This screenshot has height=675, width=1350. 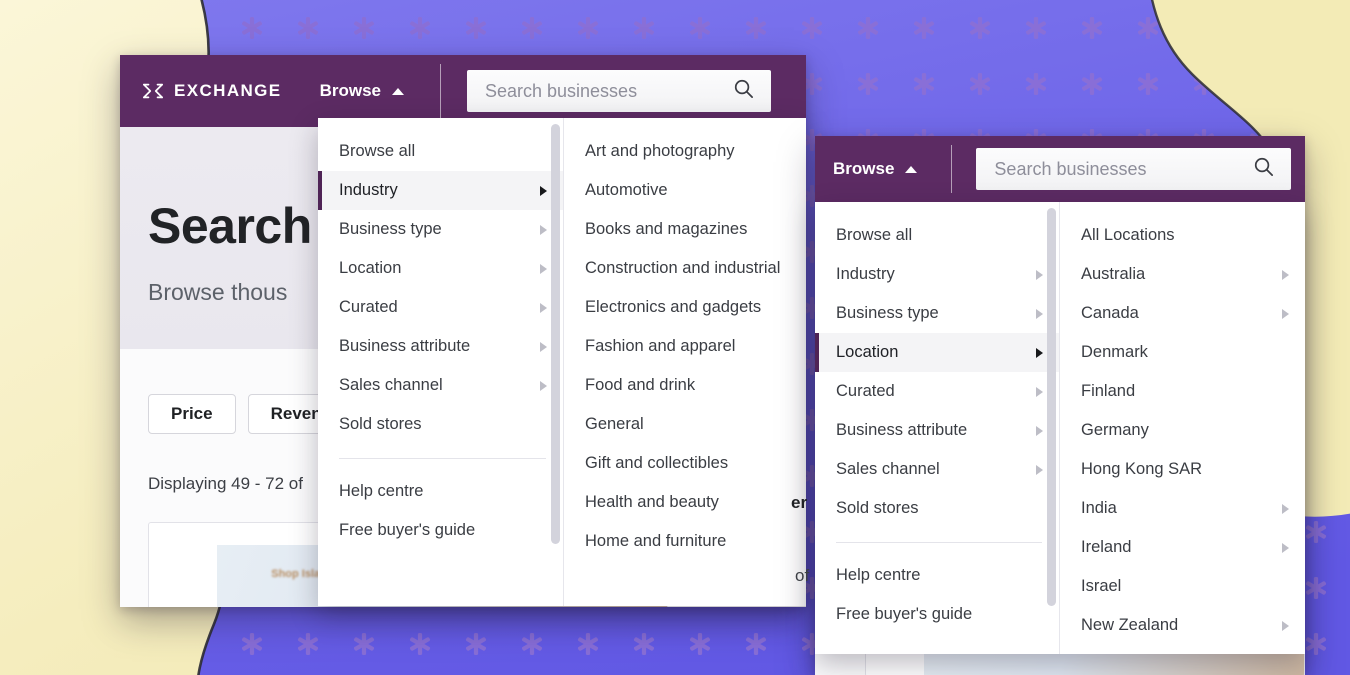 I want to click on menu-item-curated: Curated, so click(x=440, y=307).